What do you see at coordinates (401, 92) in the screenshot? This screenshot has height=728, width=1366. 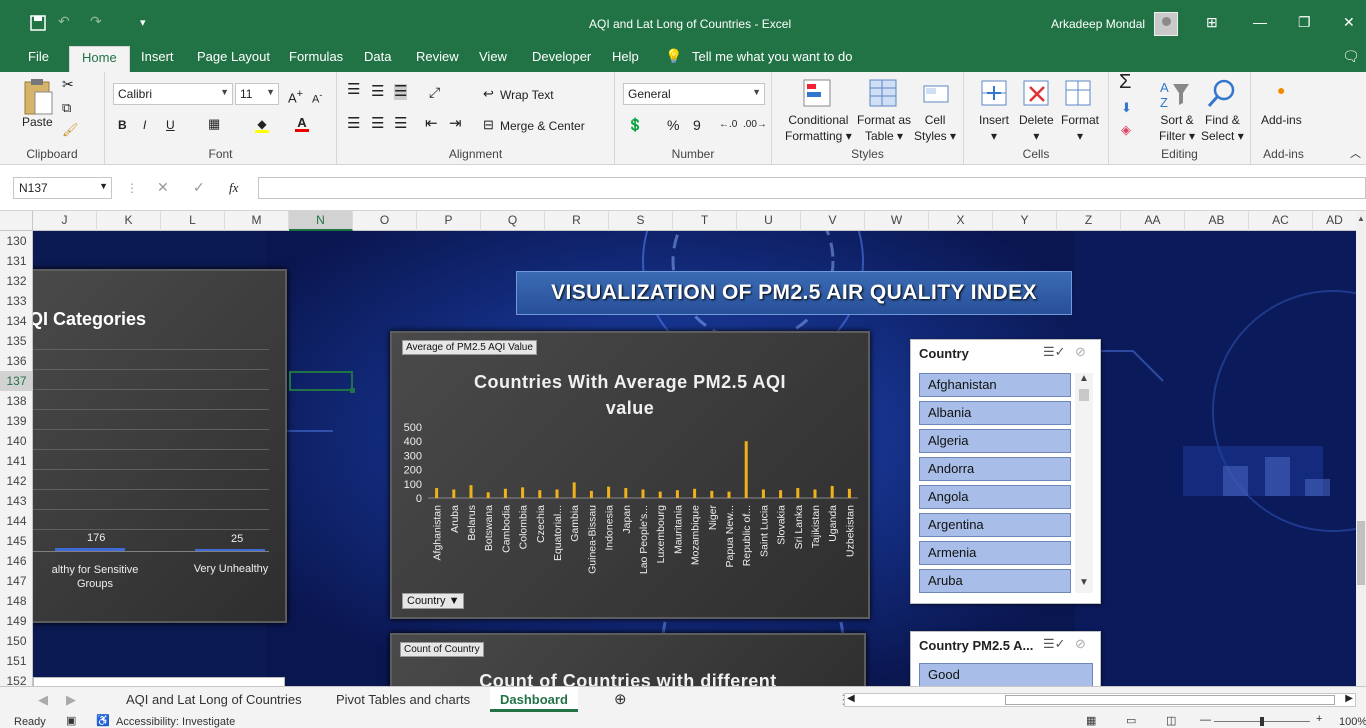 I see `align-bottom-icon: ☰` at bounding box center [401, 92].